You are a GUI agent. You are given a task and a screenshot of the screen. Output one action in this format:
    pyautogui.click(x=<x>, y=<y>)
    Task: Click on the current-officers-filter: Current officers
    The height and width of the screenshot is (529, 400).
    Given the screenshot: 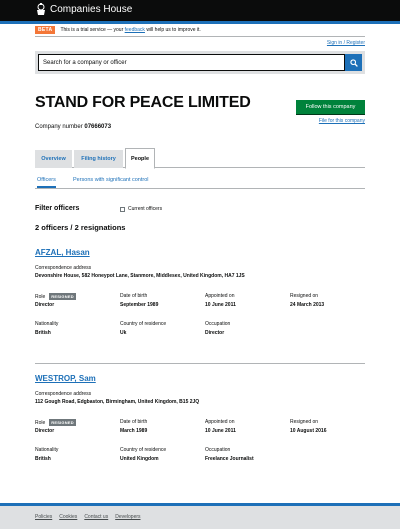 What is the action you would take?
    pyautogui.click(x=141, y=209)
    